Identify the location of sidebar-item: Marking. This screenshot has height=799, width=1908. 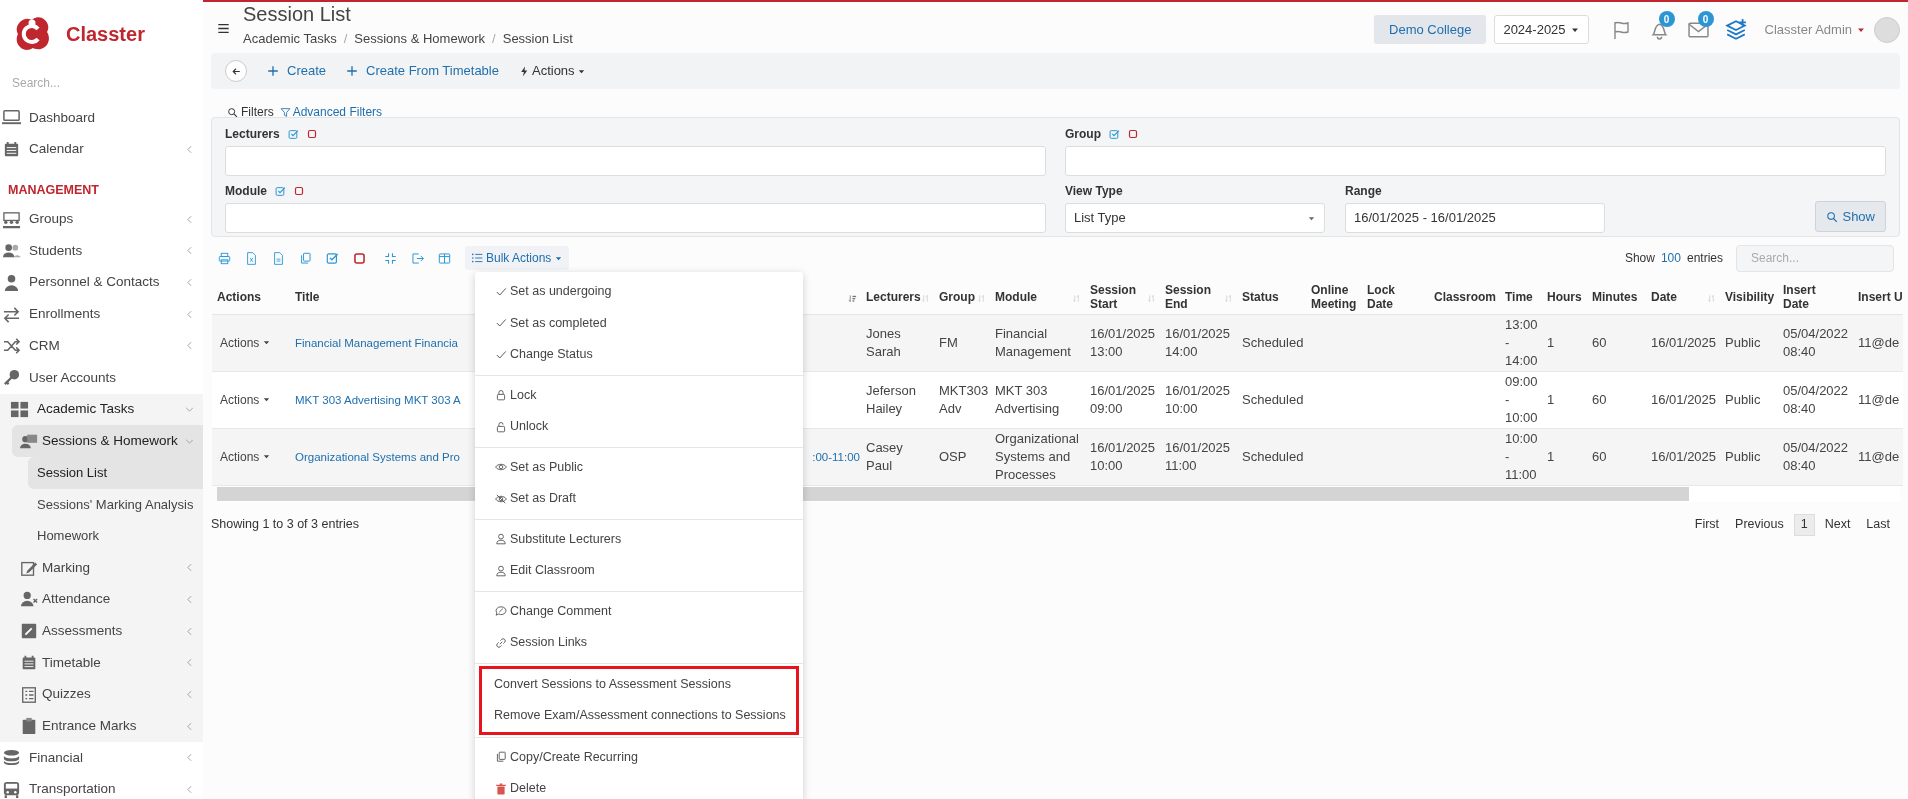
(107, 567).